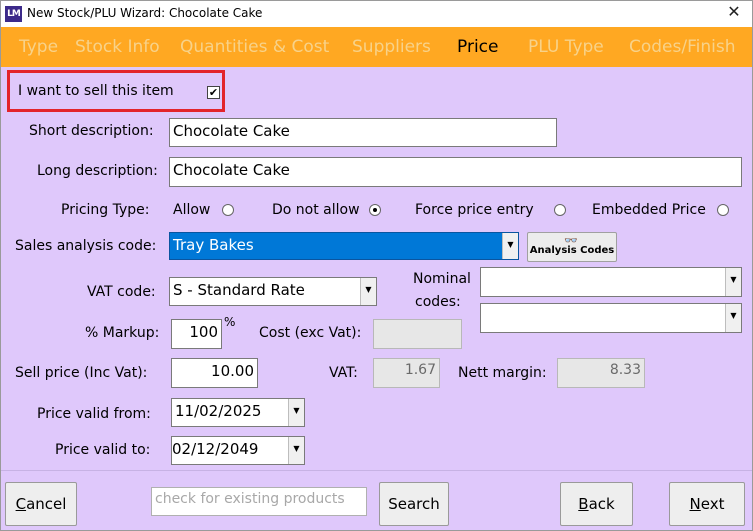  I want to click on tab-type: Type, so click(38, 47).